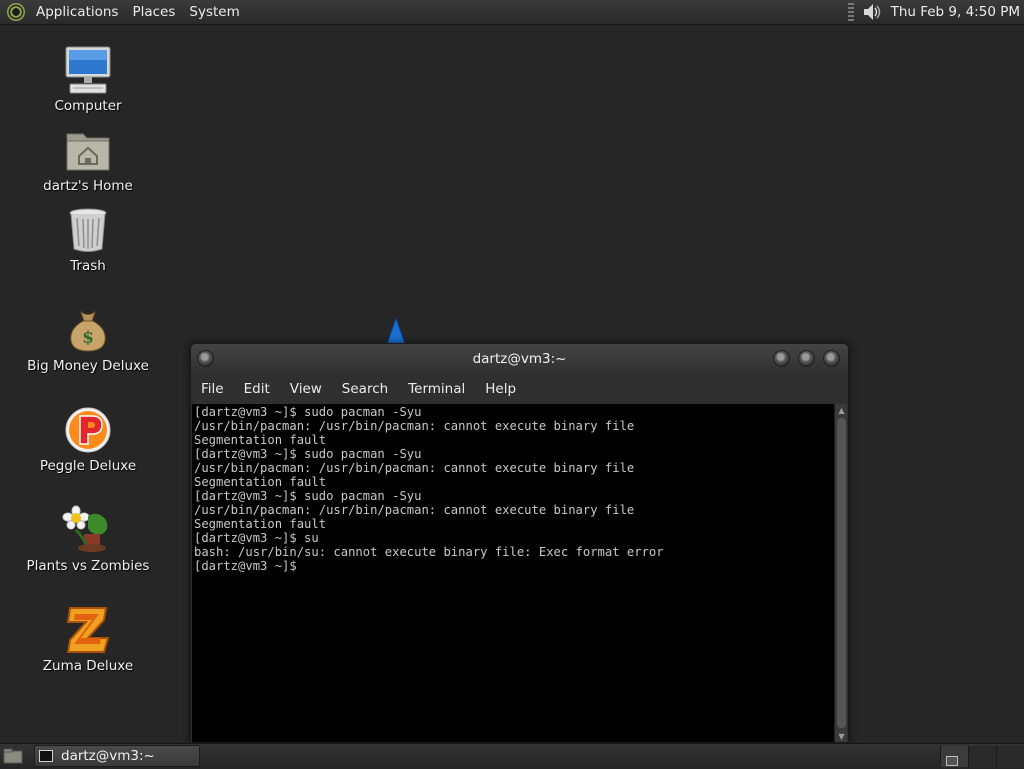  What do you see at coordinates (77, 12) in the screenshot?
I see `applications-menu: Applications` at bounding box center [77, 12].